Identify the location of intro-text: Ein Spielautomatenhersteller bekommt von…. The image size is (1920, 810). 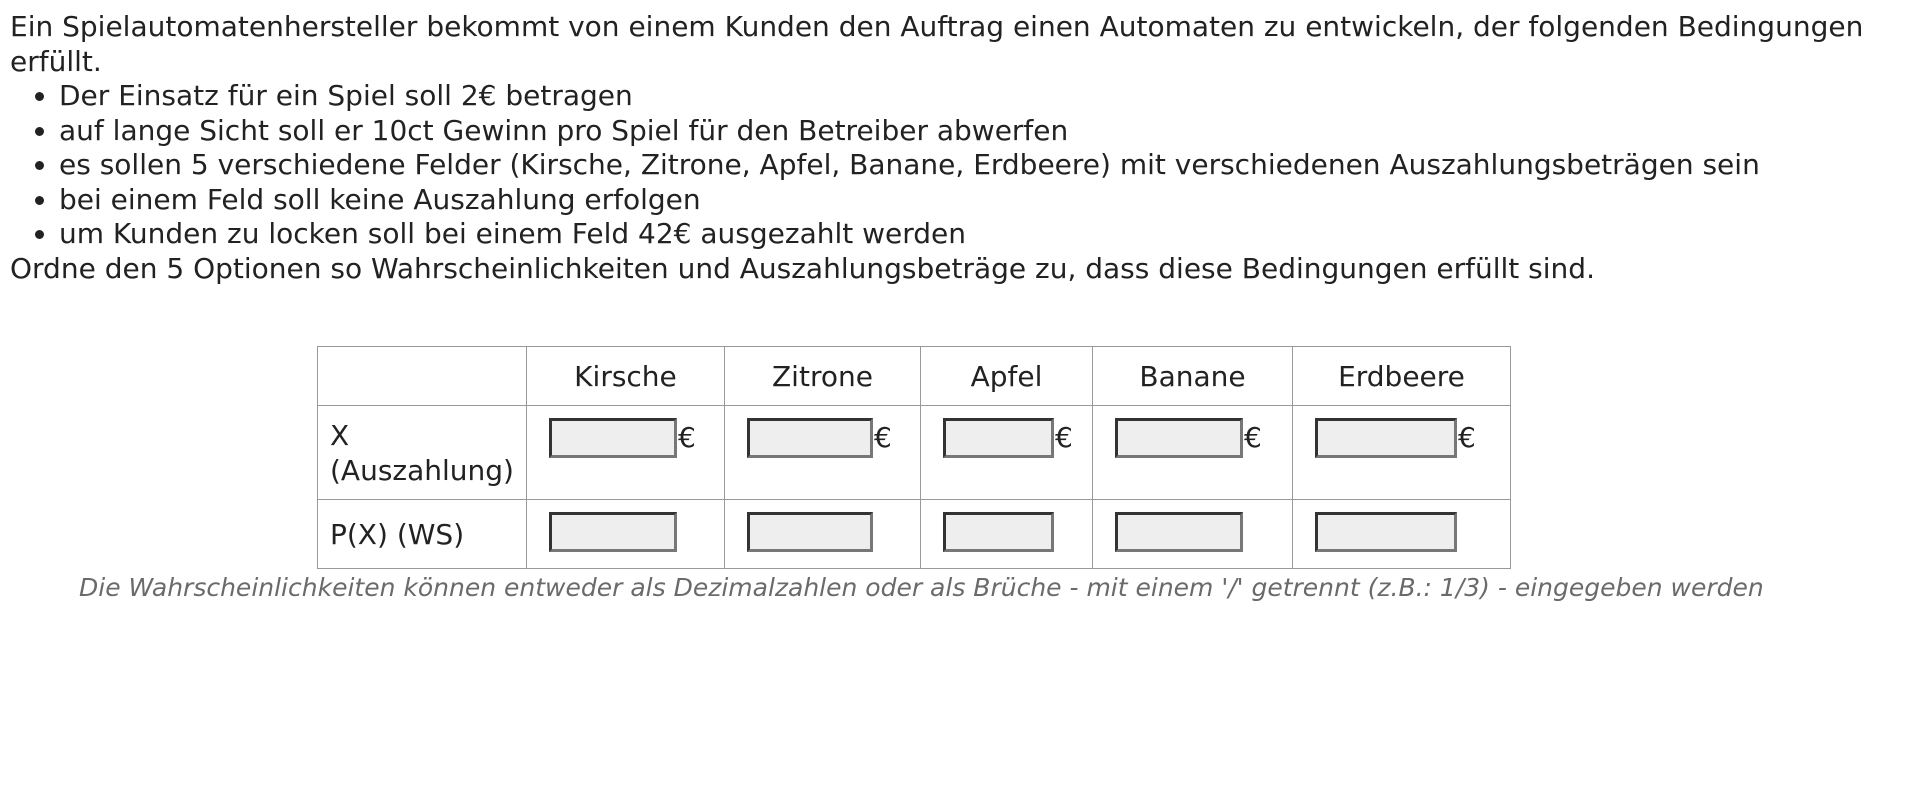
(937, 44).